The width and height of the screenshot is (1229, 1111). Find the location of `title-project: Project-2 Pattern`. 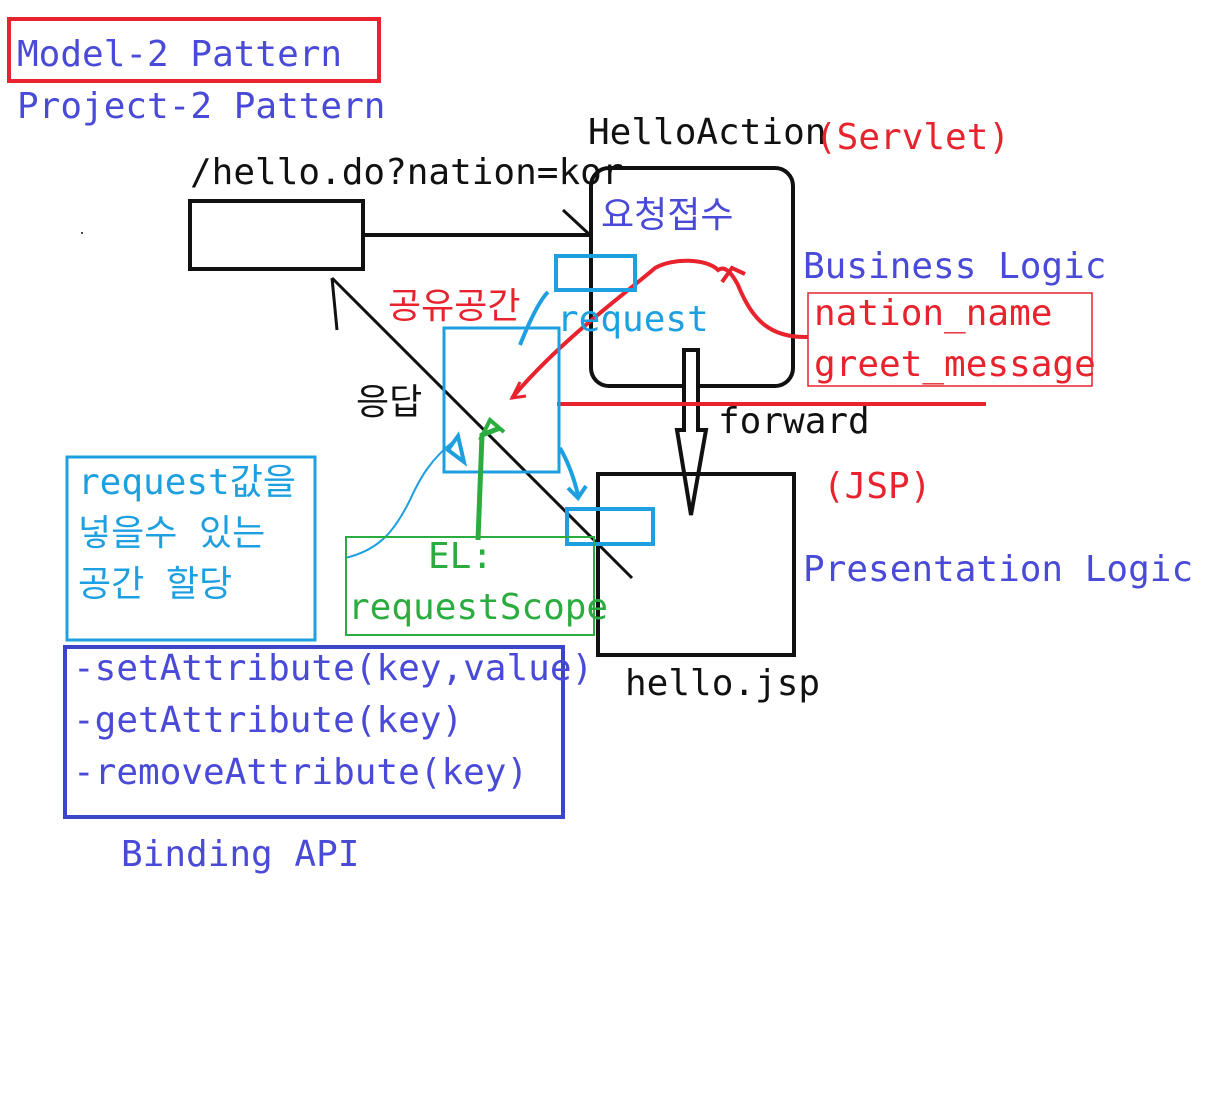

title-project: Project-2 Pattern is located at coordinates (201, 106).